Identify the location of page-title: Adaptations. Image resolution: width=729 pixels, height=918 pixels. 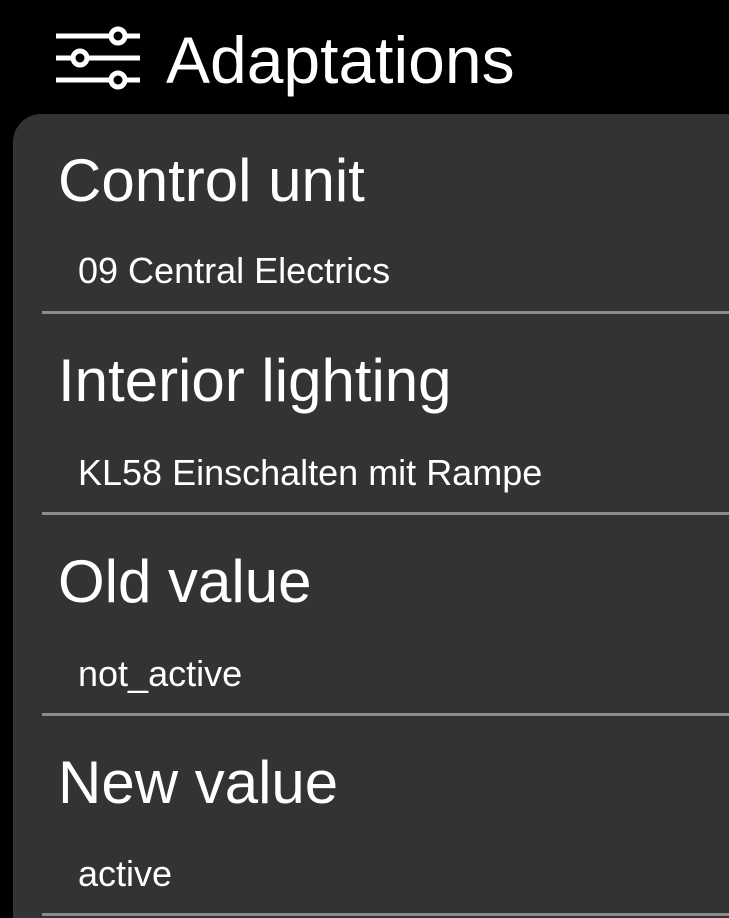
(340, 60).